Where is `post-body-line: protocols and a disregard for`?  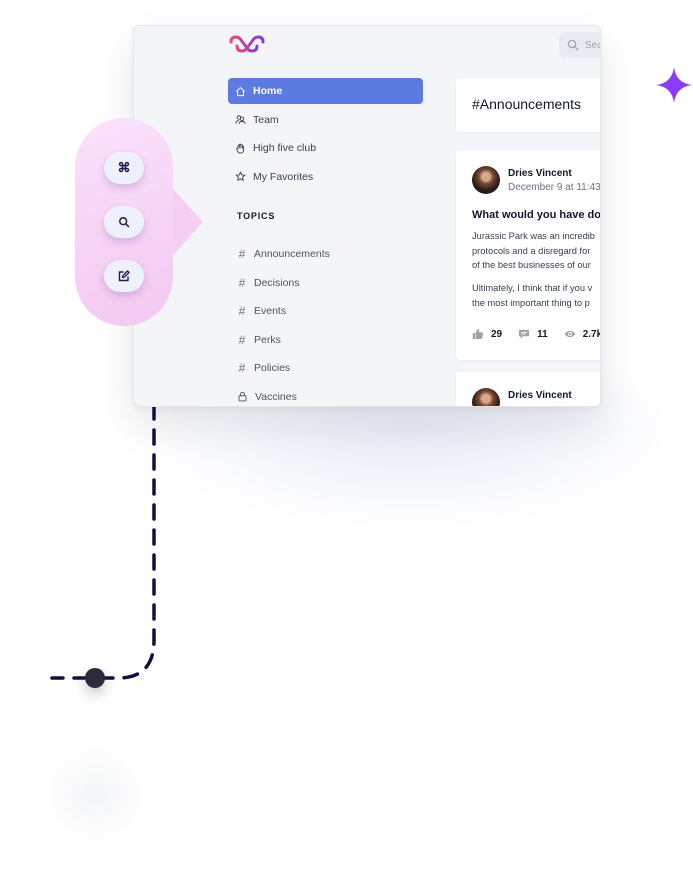
post-body-line: protocols and a disregard for is located at coordinates (531, 250).